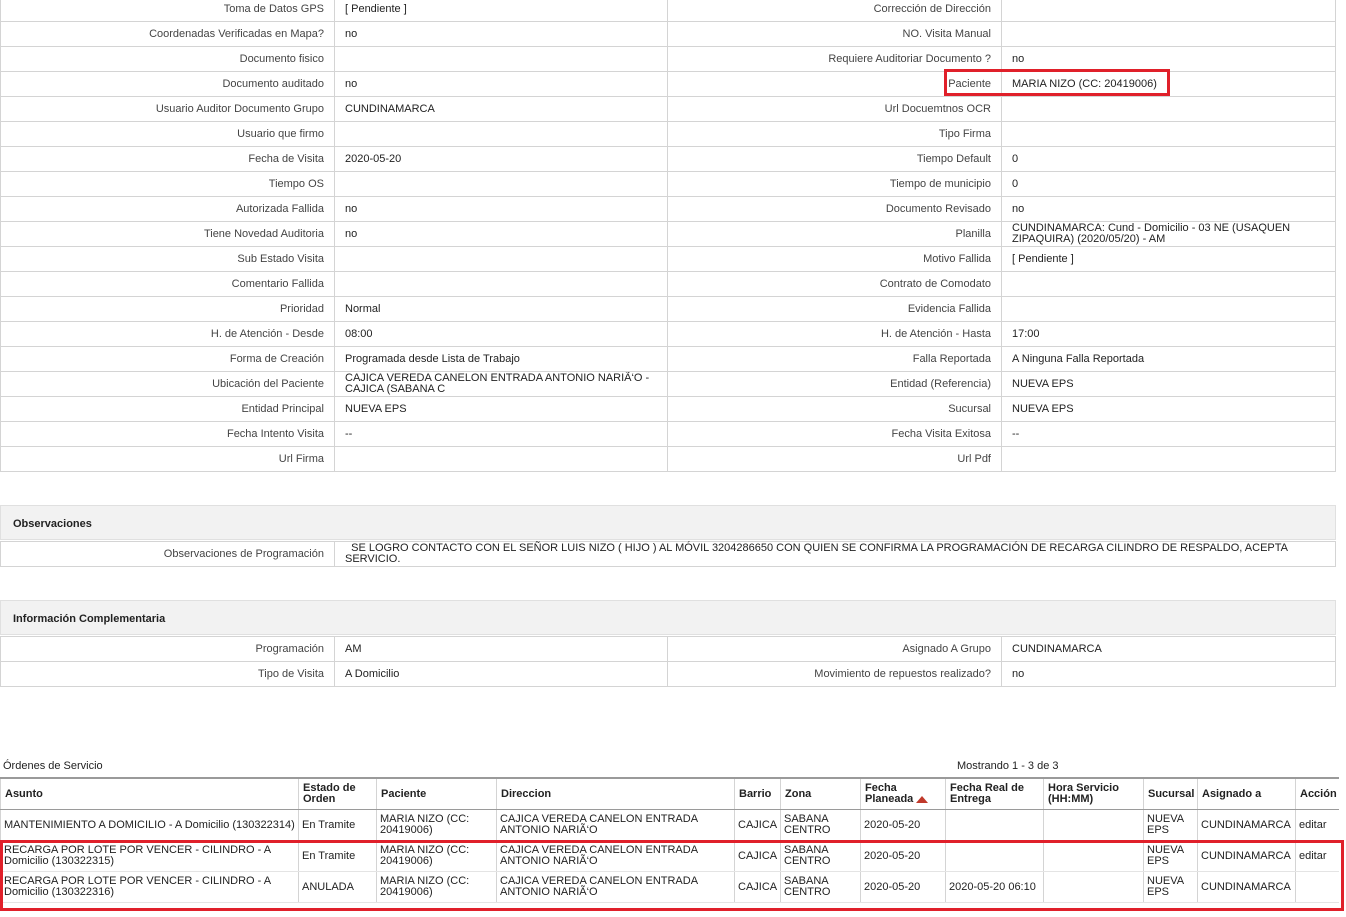 This screenshot has width=1346, height=917. I want to click on field-value-toma-de-datos-gps: [ Pendiente ], so click(501, 11).